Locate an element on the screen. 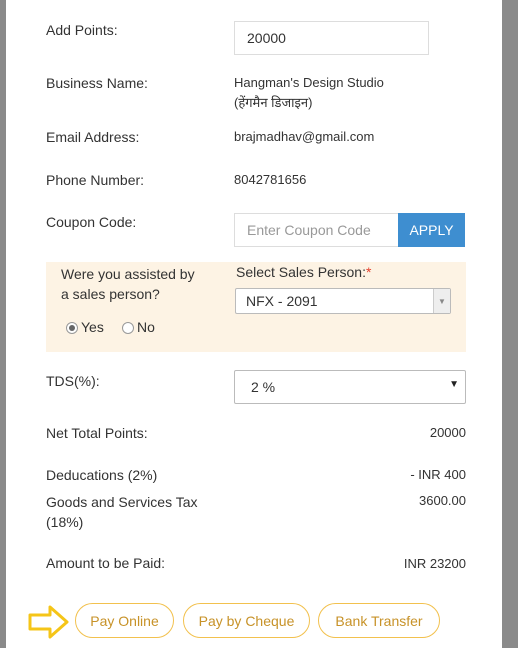 This screenshot has height=648, width=518. gst-value: 3600.00 is located at coordinates (442, 500).